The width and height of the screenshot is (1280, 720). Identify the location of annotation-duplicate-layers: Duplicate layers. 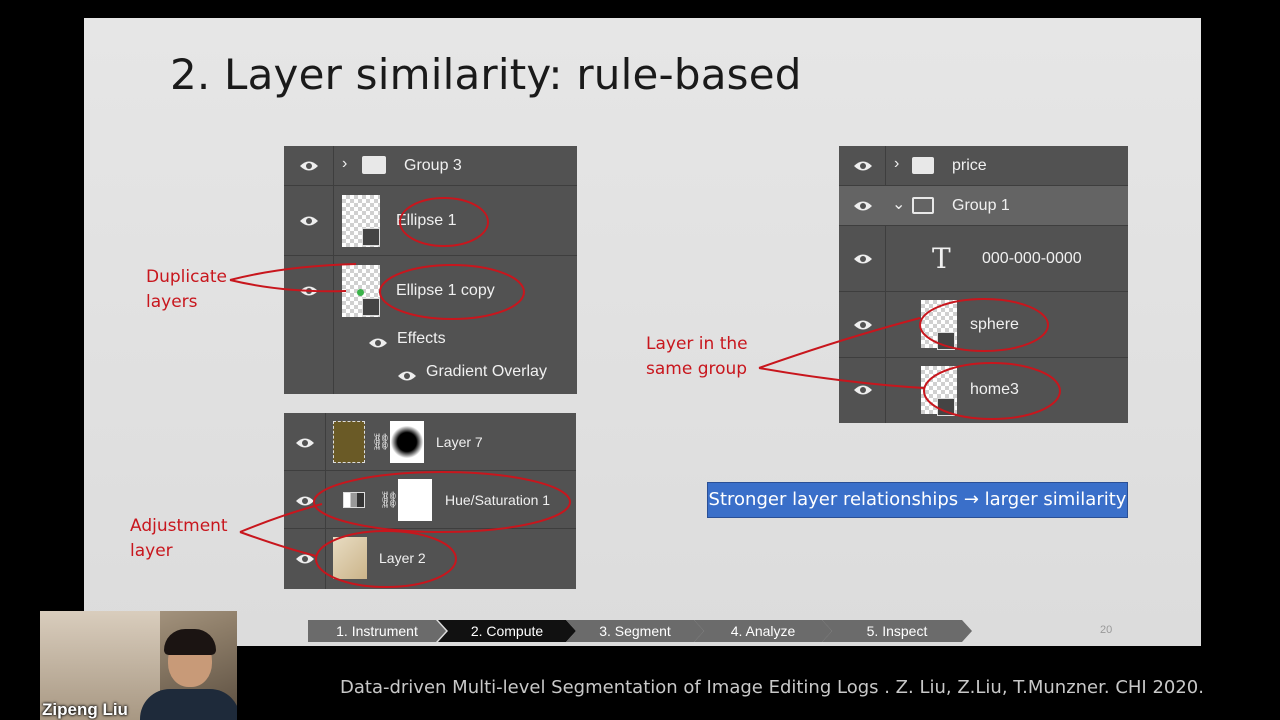
(186, 289).